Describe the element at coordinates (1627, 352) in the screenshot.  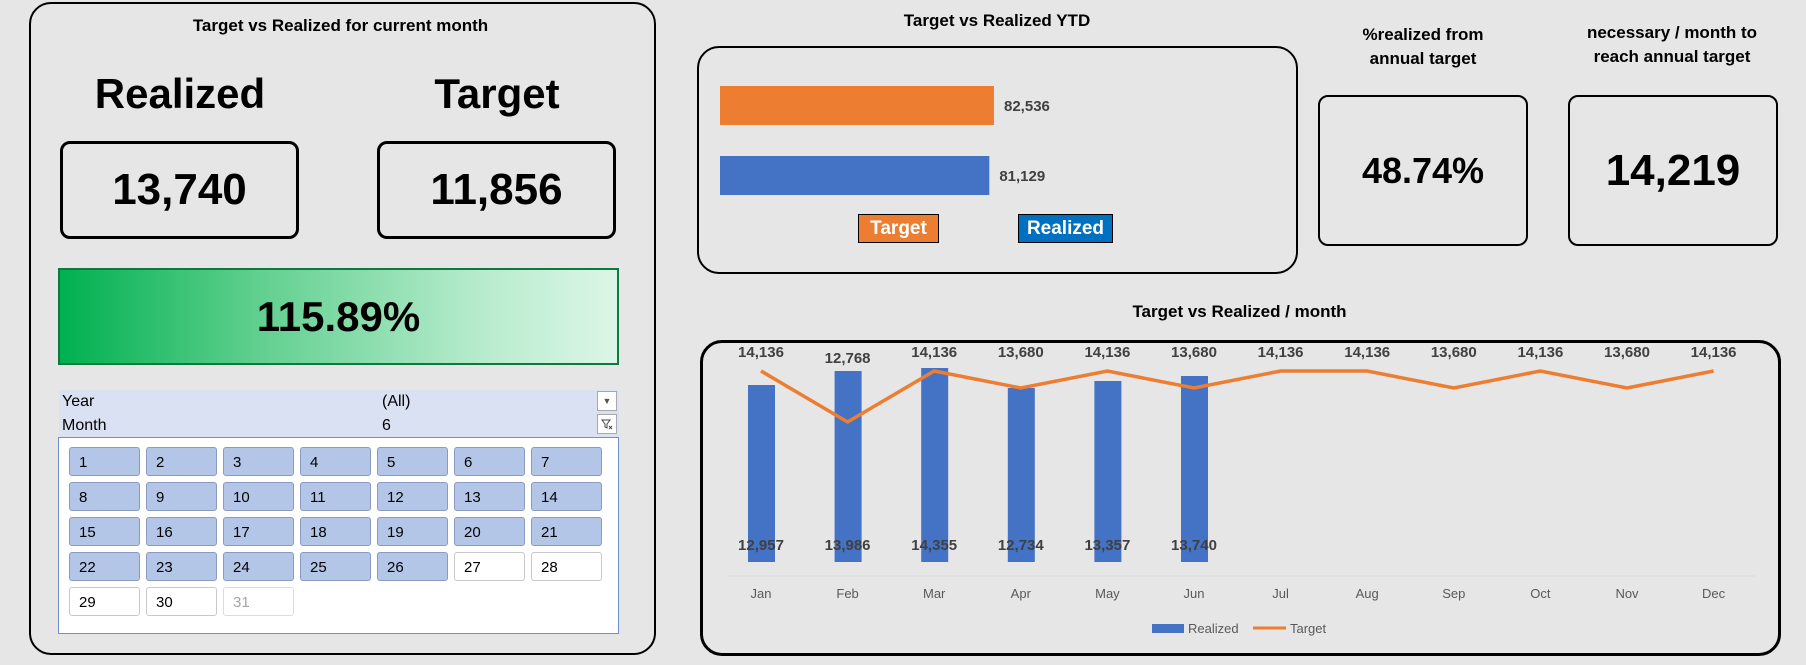
I see `monthly-target-label-nov: 13,680` at that location.